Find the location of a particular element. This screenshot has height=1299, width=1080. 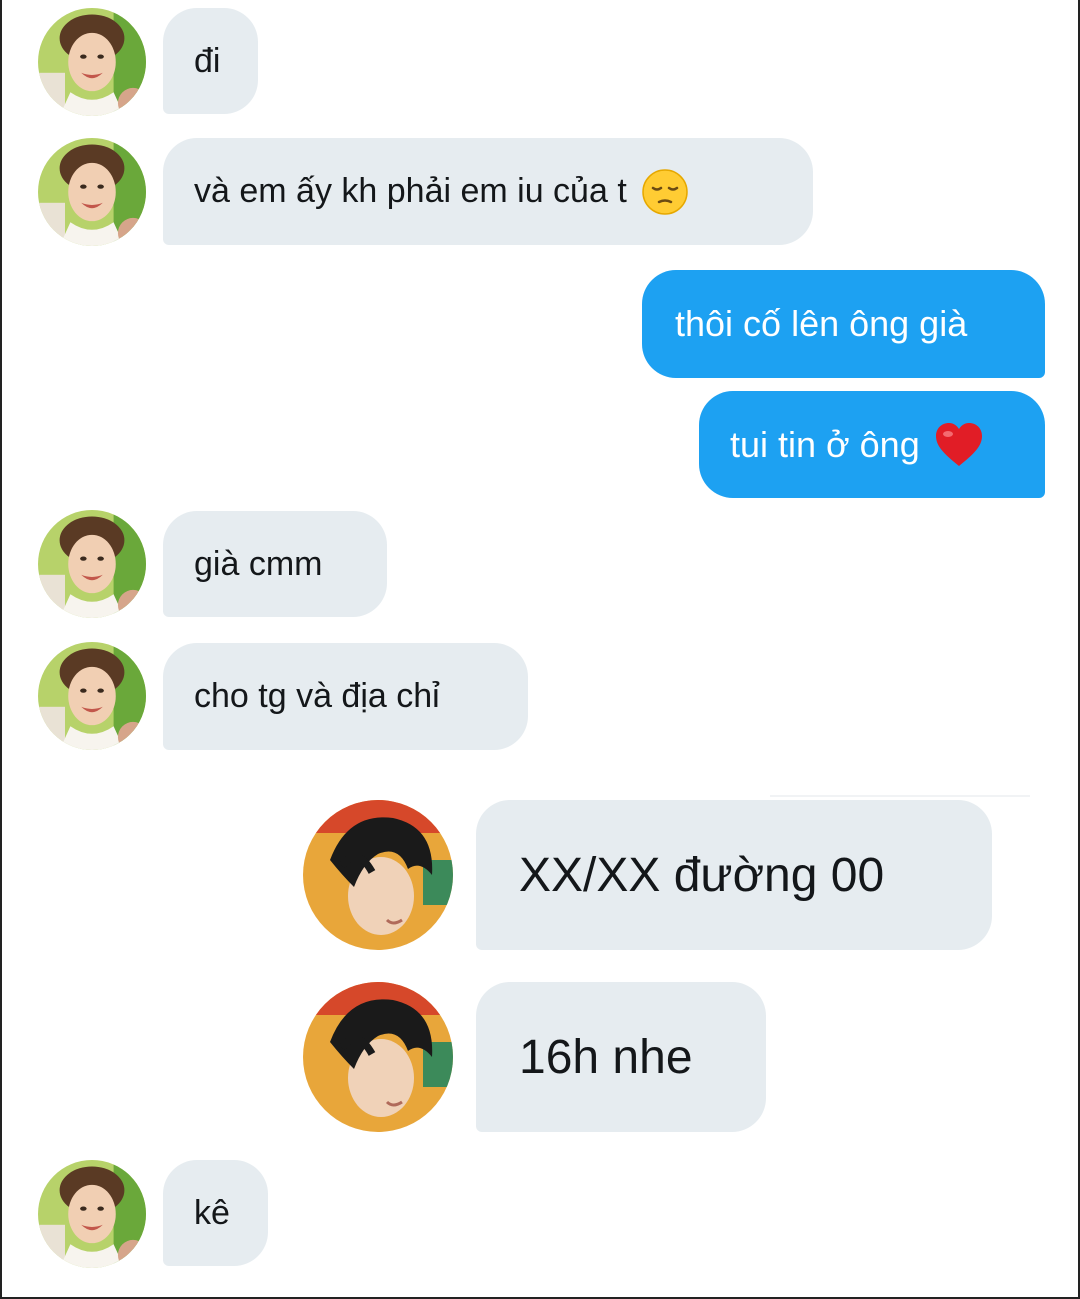

message-text: tui tin ở ông is located at coordinates (825, 444).